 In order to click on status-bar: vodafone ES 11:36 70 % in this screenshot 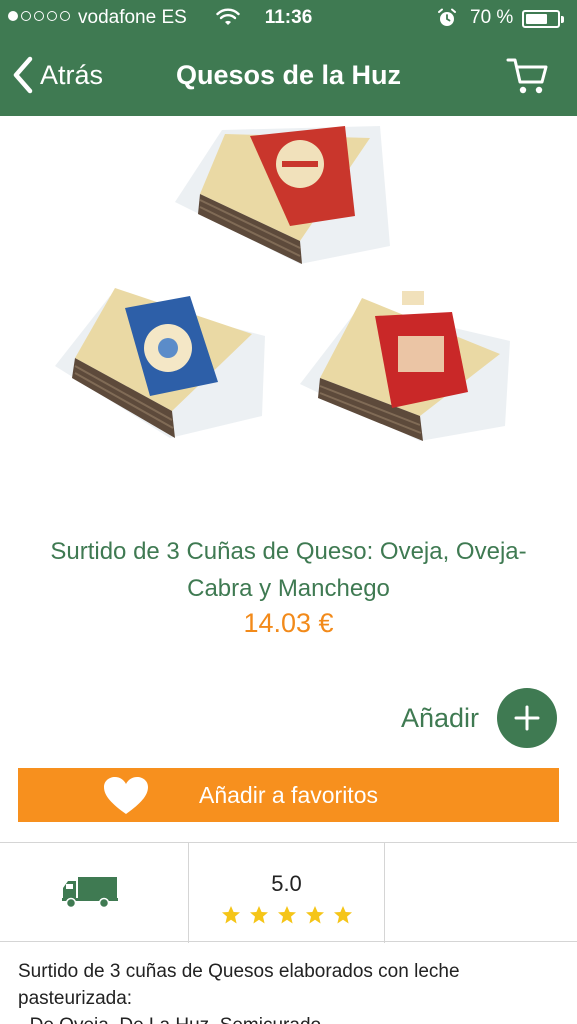, I will do `click(288, 19)`.